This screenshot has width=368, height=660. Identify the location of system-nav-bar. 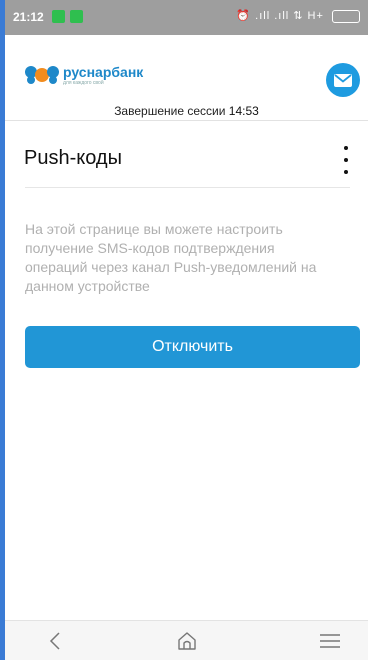
(186, 640).